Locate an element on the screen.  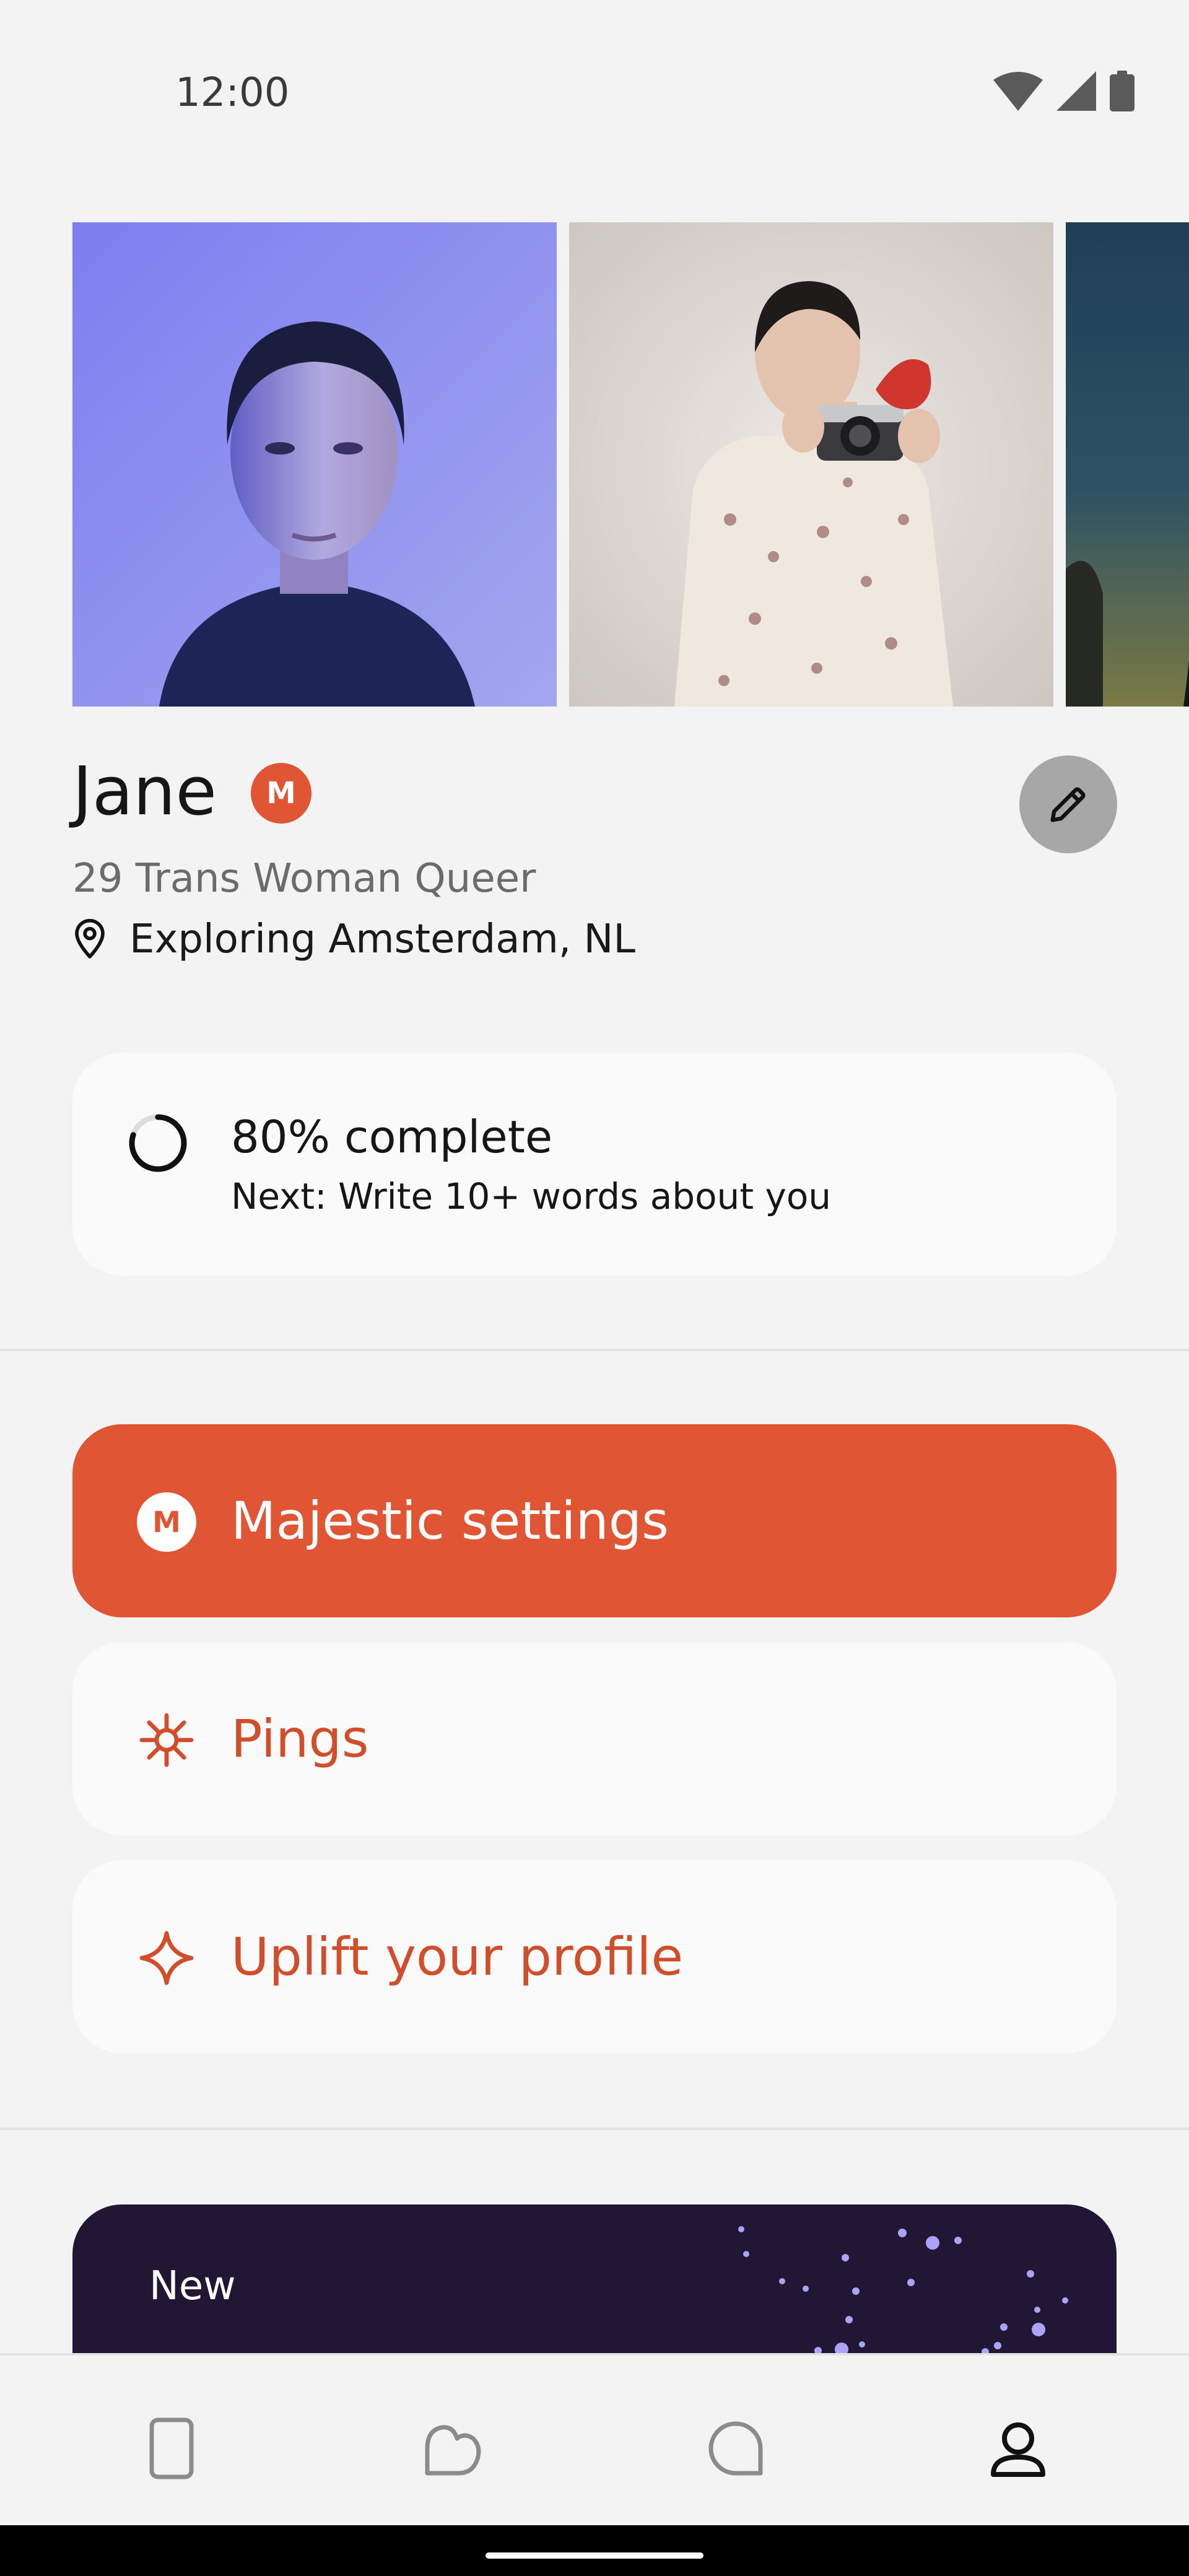
majestic-settings-button: M Majestic settings is located at coordinates (594, 1520).